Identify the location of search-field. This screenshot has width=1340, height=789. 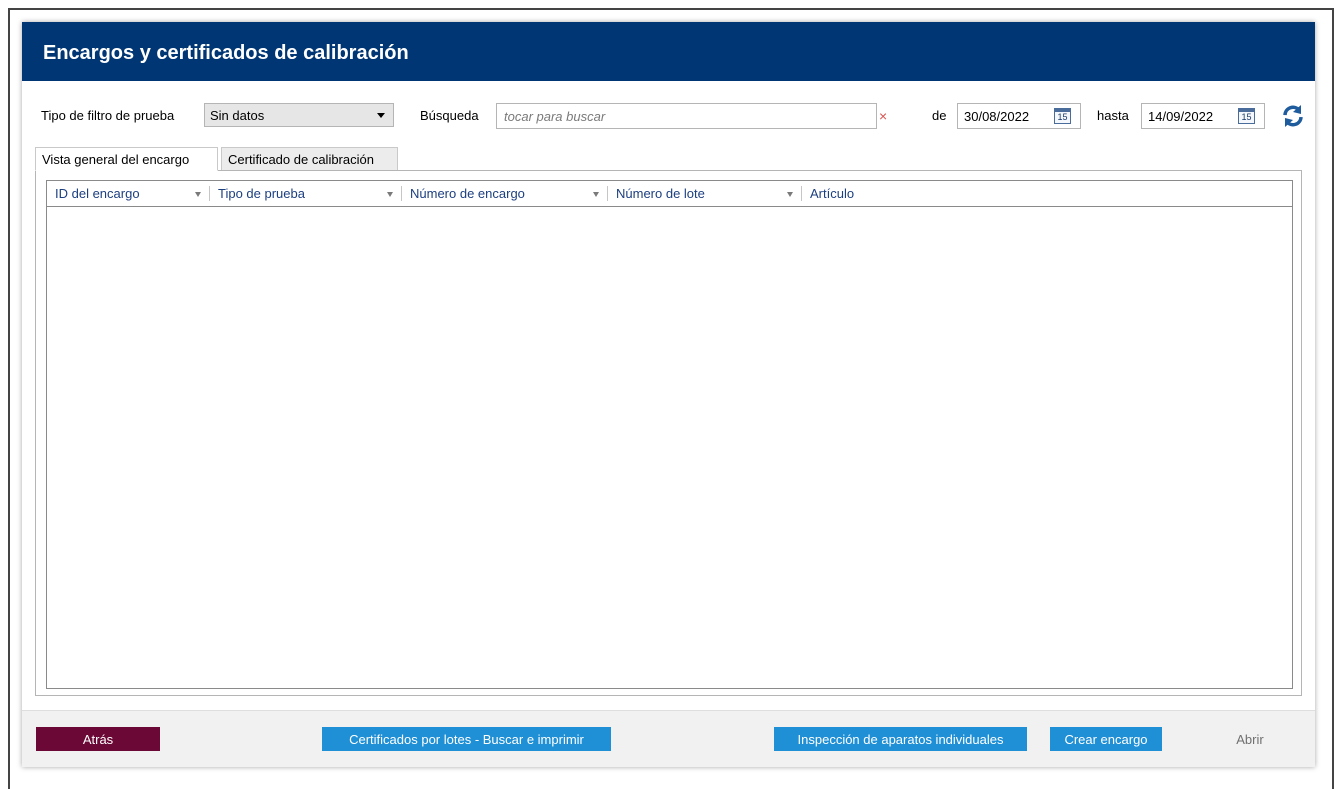
(686, 116).